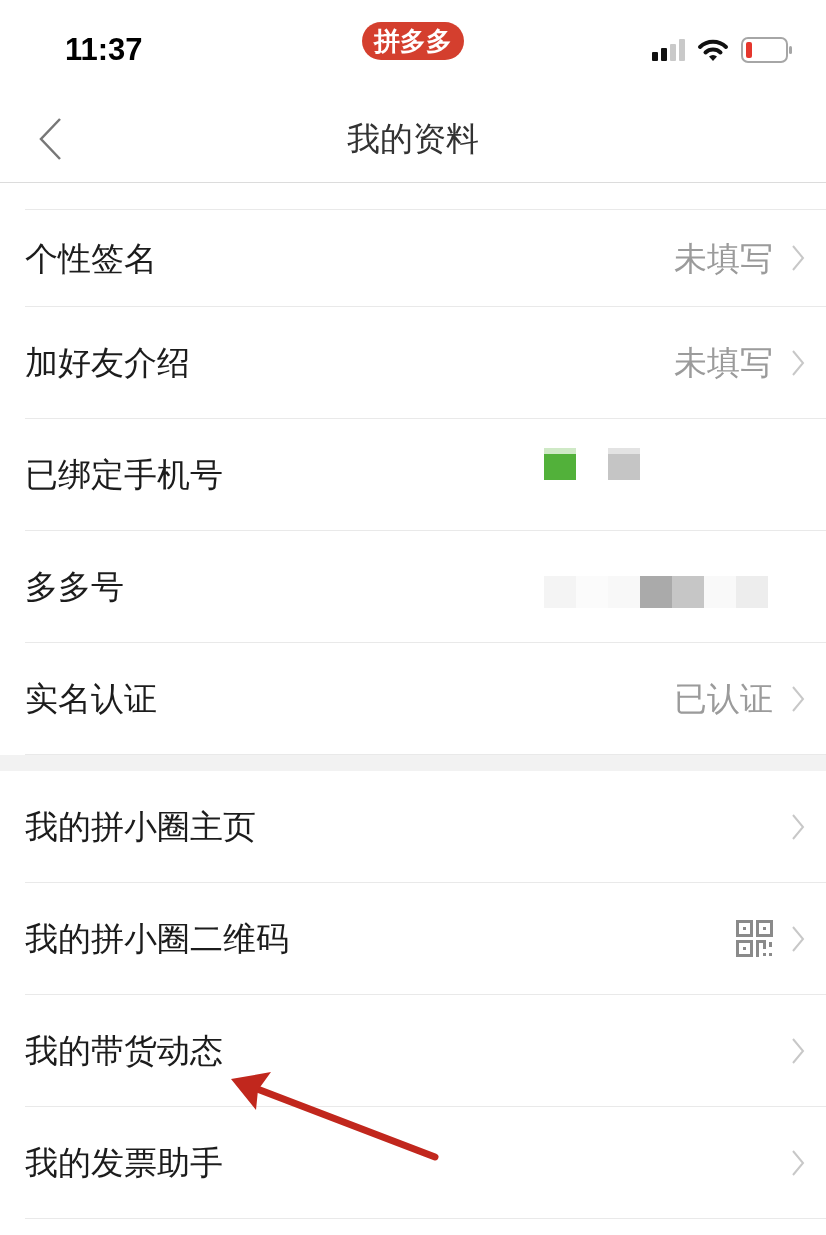 This screenshot has height=1235, width=826. Describe the element at coordinates (74, 586) in the screenshot. I see `menu-item-label: 多多号` at that location.